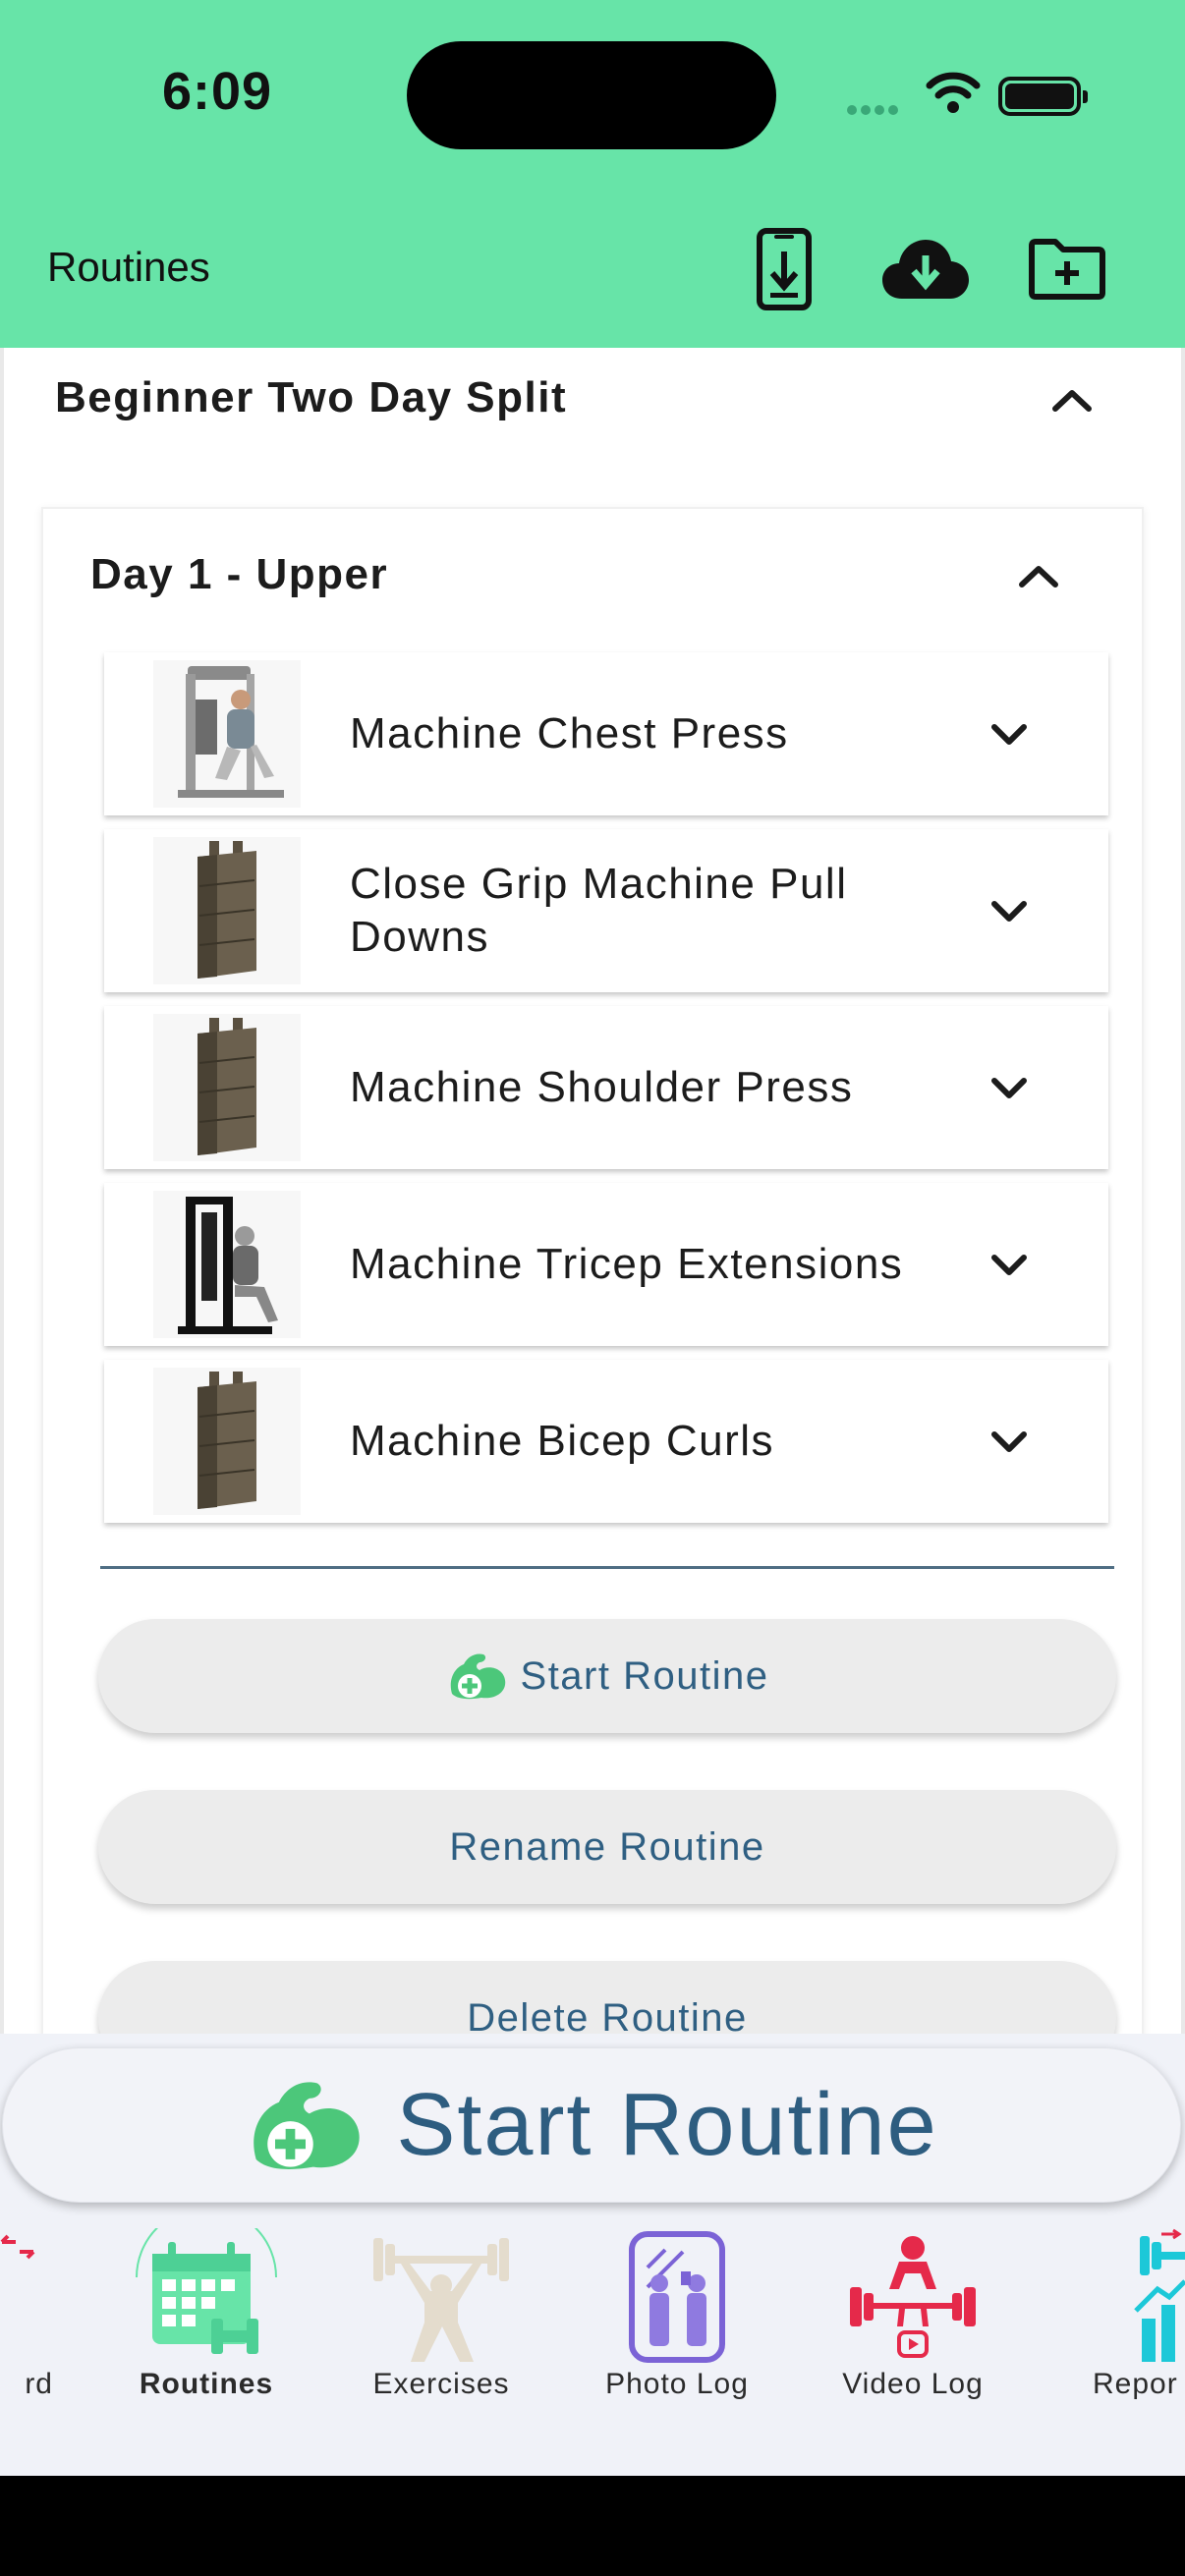 The image size is (1185, 2576). What do you see at coordinates (1043, 96) in the screenshot?
I see `battery-icon` at bounding box center [1043, 96].